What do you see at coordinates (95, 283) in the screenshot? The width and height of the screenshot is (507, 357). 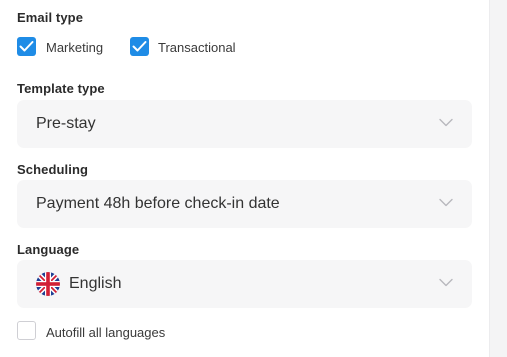 I see `language-value: English` at bounding box center [95, 283].